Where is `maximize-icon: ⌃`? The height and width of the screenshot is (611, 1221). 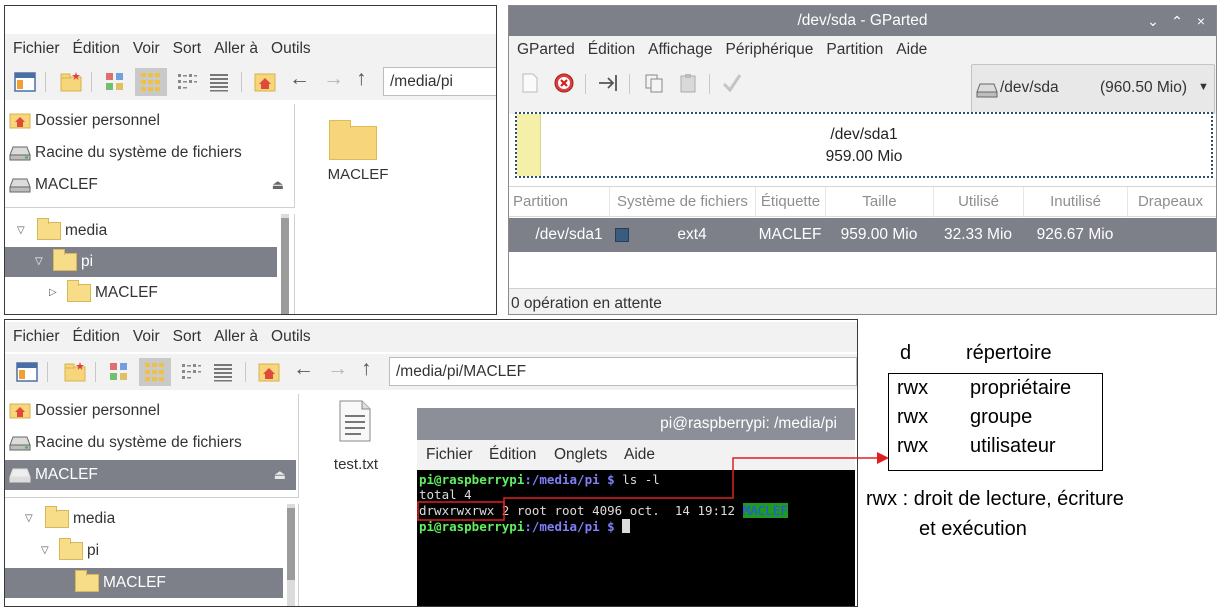
maximize-icon: ⌃ is located at coordinates (1177, 21).